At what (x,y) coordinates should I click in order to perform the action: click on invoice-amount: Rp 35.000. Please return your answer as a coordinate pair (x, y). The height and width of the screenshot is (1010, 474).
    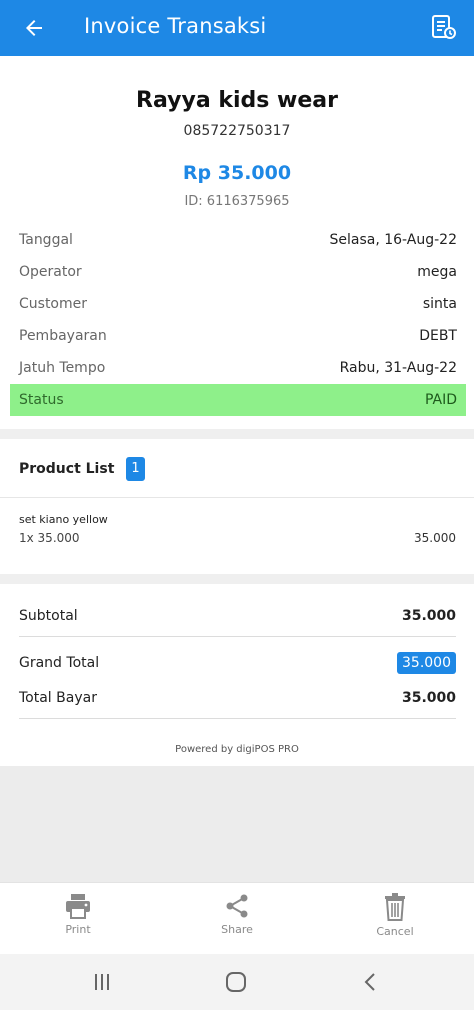
    Looking at the image, I should click on (237, 173).